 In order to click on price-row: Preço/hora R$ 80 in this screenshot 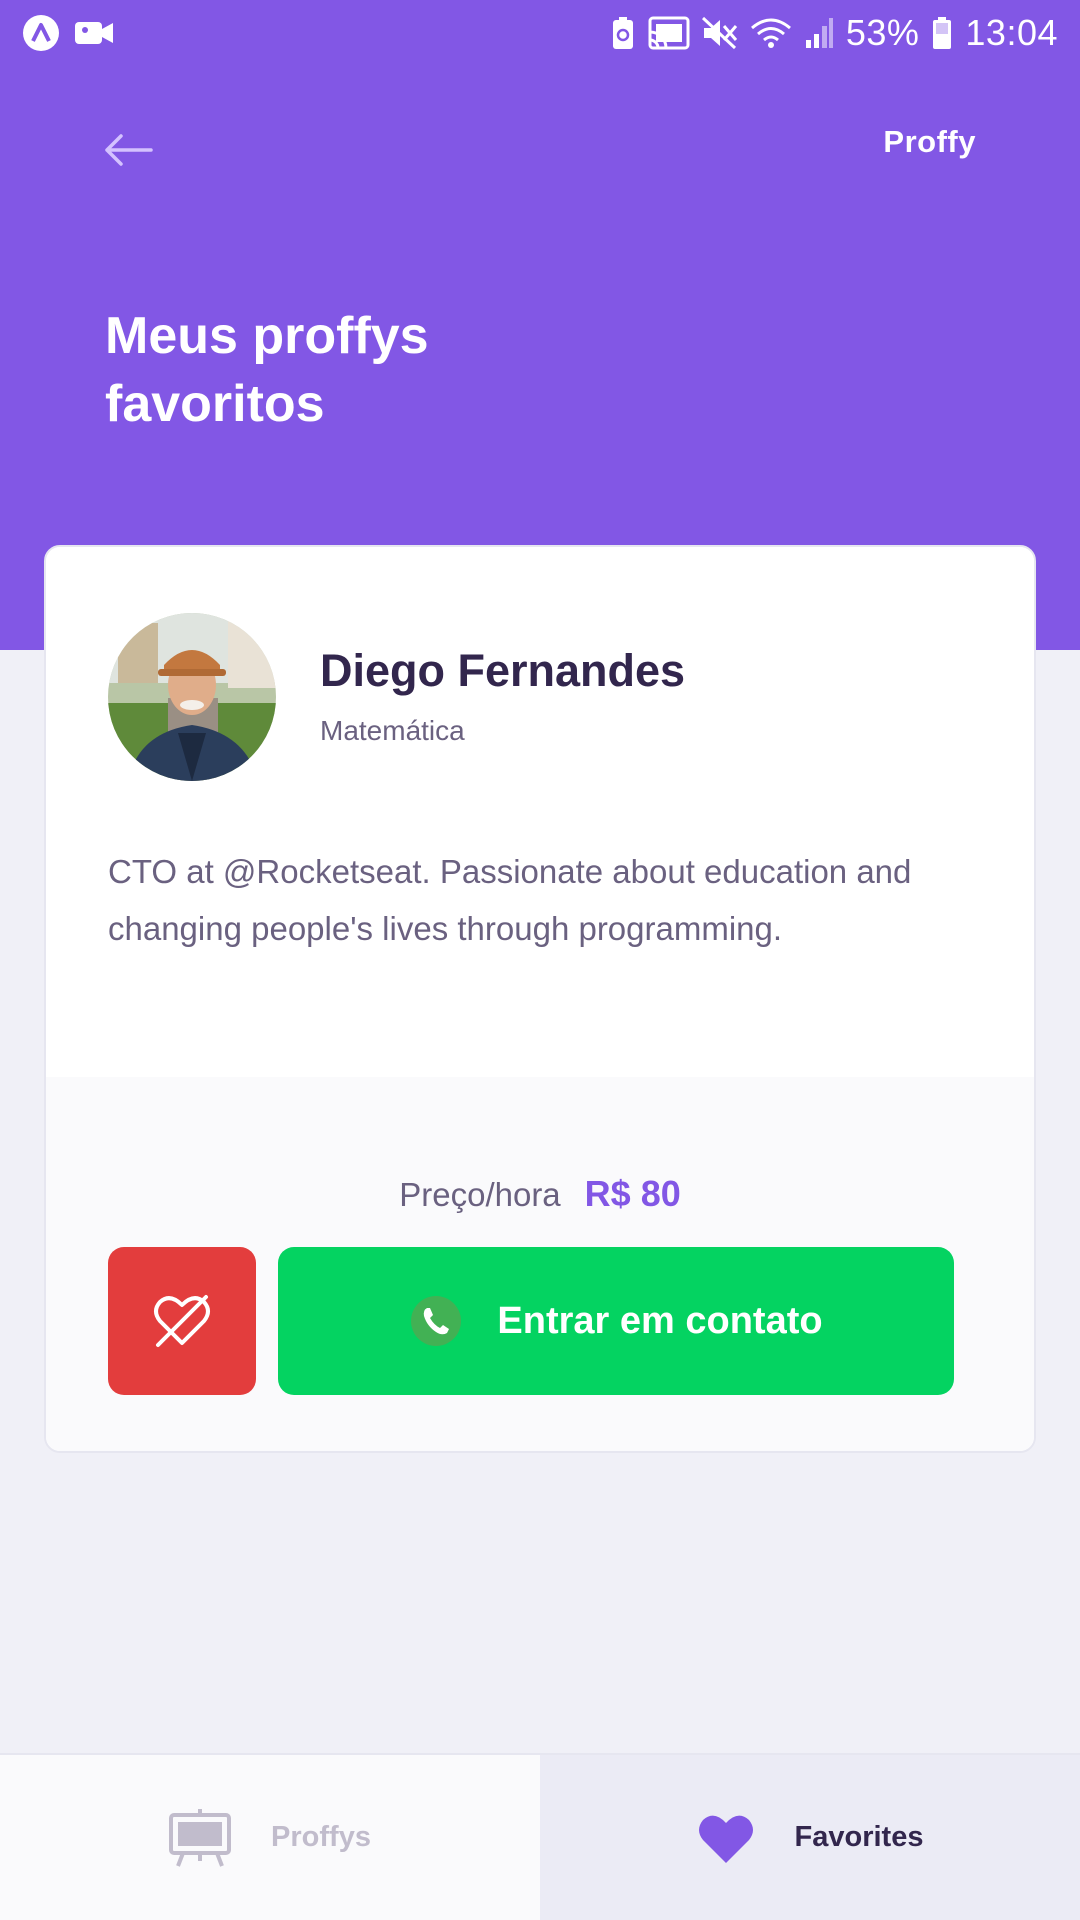, I will do `click(540, 1194)`.